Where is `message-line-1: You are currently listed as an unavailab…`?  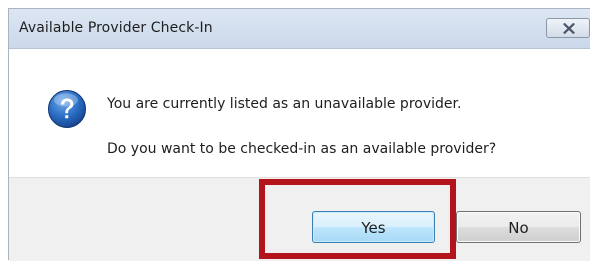
message-line-1: You are currently listed as an unavailab… is located at coordinates (284, 104).